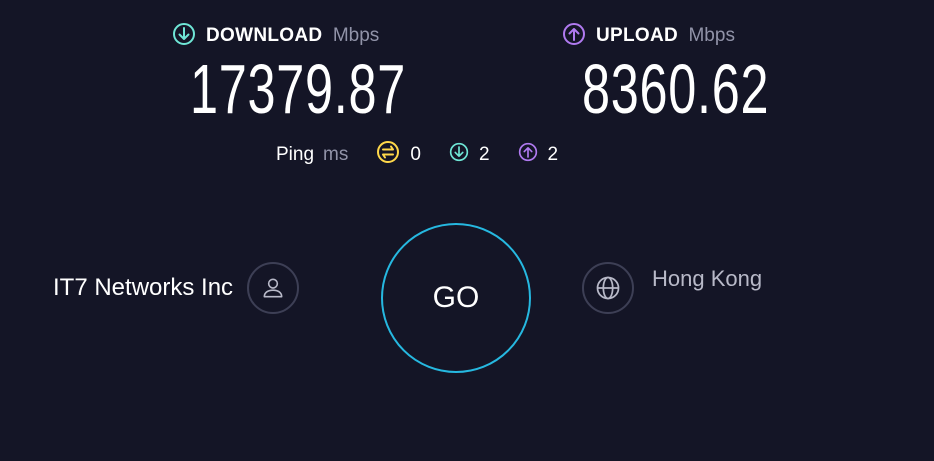 The image size is (934, 461). I want to click on upload-header: UPLOAD Mbps, so click(662, 36).